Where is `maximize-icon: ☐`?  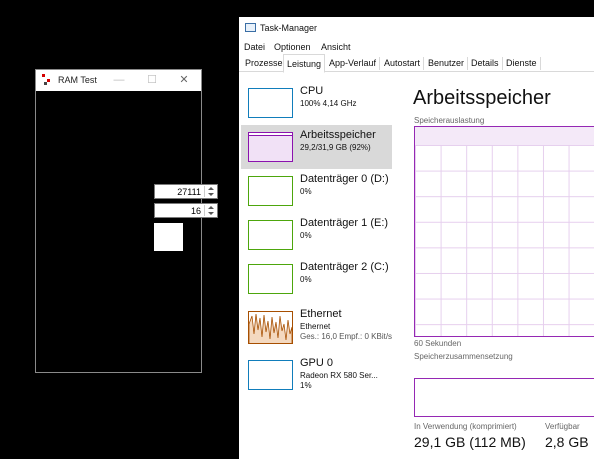 maximize-icon: ☐ is located at coordinates (152, 80).